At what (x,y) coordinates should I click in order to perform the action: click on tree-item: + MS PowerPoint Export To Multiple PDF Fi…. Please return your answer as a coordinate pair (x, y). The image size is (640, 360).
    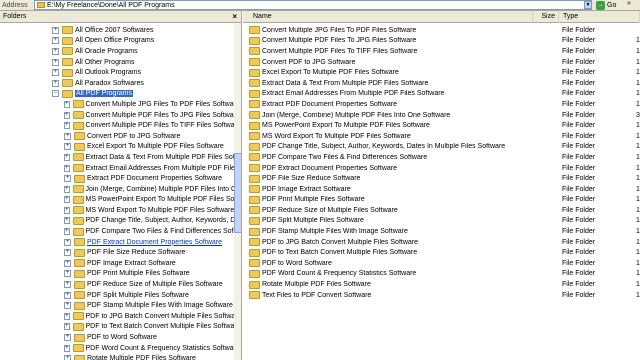
    Looking at the image, I should click on (120, 200).